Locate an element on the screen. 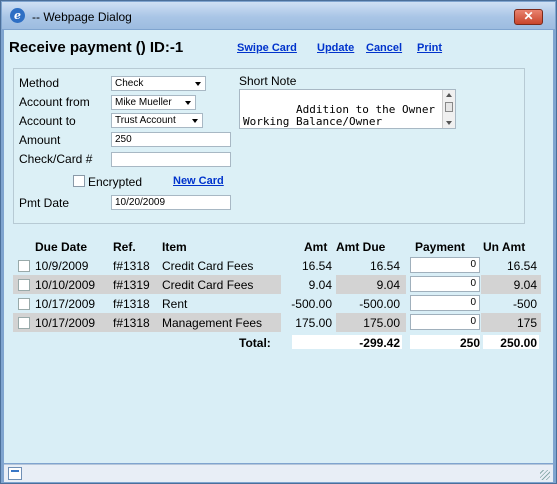 The width and height of the screenshot is (557, 484). scroll-thumb is located at coordinates (449, 107).